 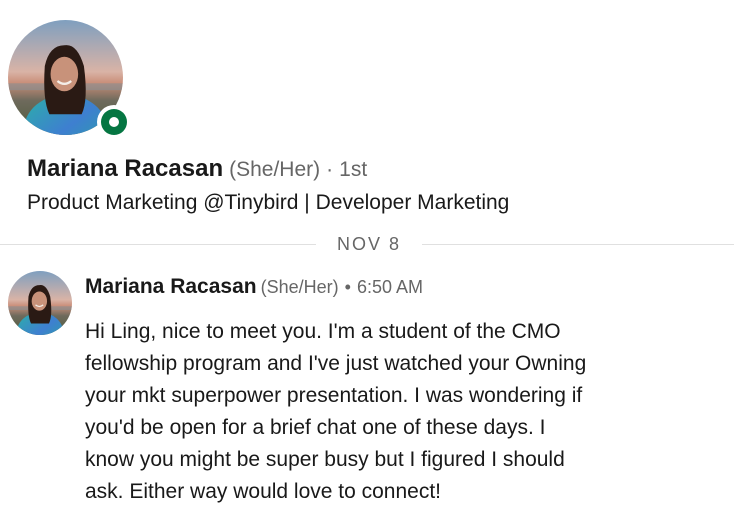 I want to click on profile-pronouns: (She/Her), so click(x=275, y=169).